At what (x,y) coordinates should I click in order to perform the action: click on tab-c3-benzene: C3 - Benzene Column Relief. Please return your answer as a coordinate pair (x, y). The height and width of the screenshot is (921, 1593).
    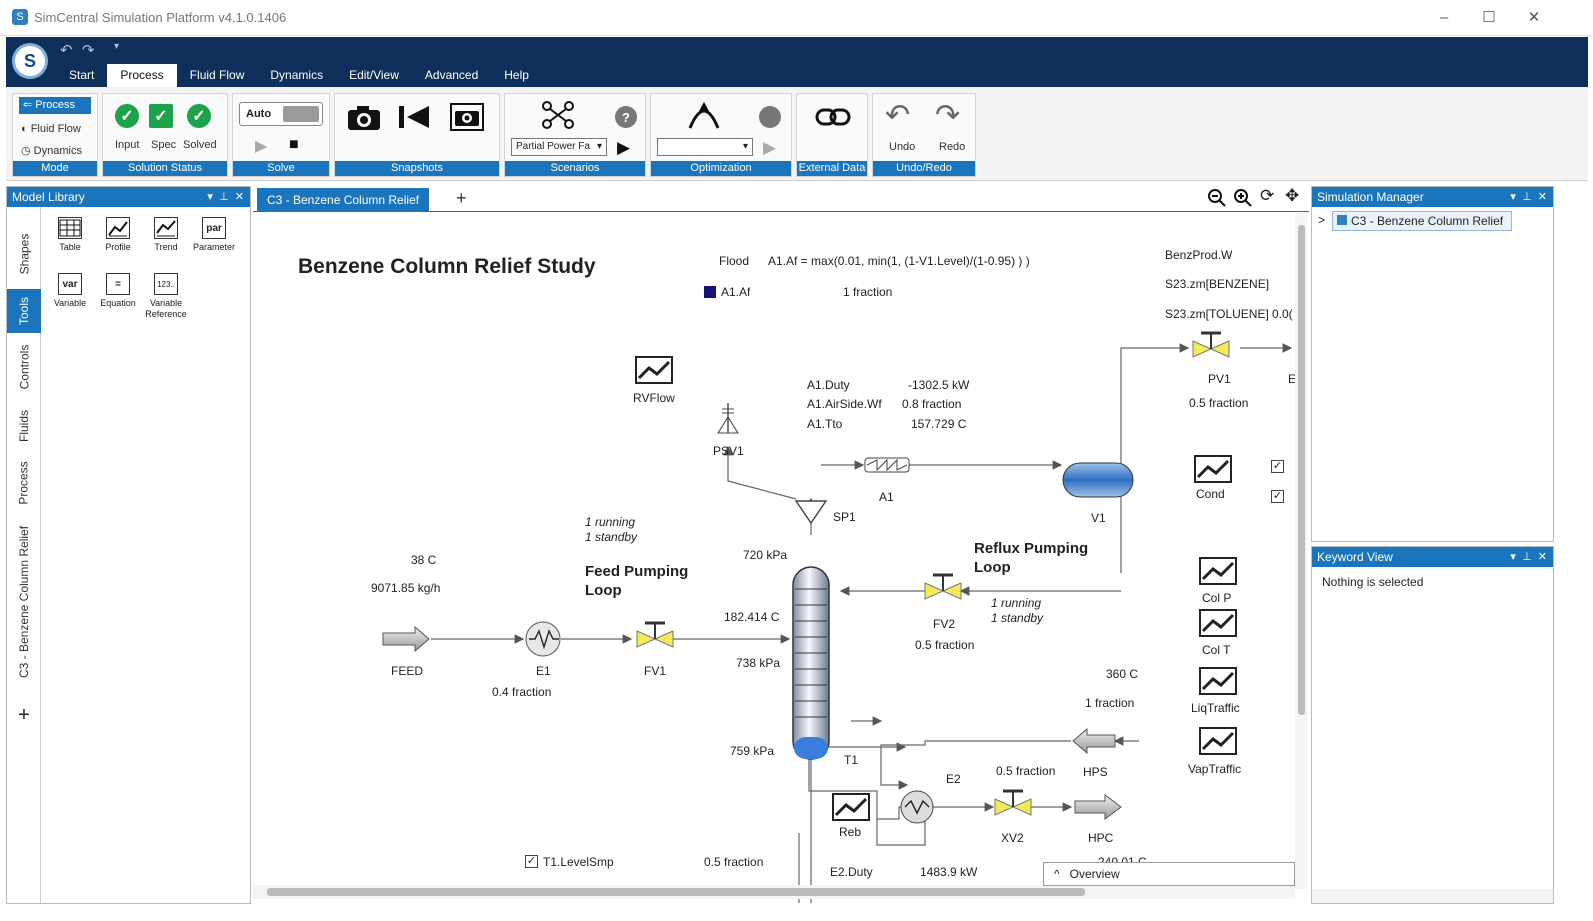
    Looking at the image, I should click on (24, 602).